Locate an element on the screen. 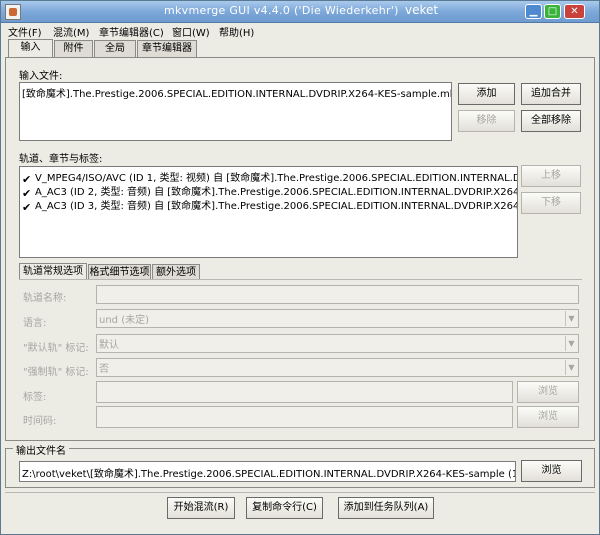 The height and width of the screenshot is (535, 600). remove-all-button: 全部移除 is located at coordinates (551, 121).